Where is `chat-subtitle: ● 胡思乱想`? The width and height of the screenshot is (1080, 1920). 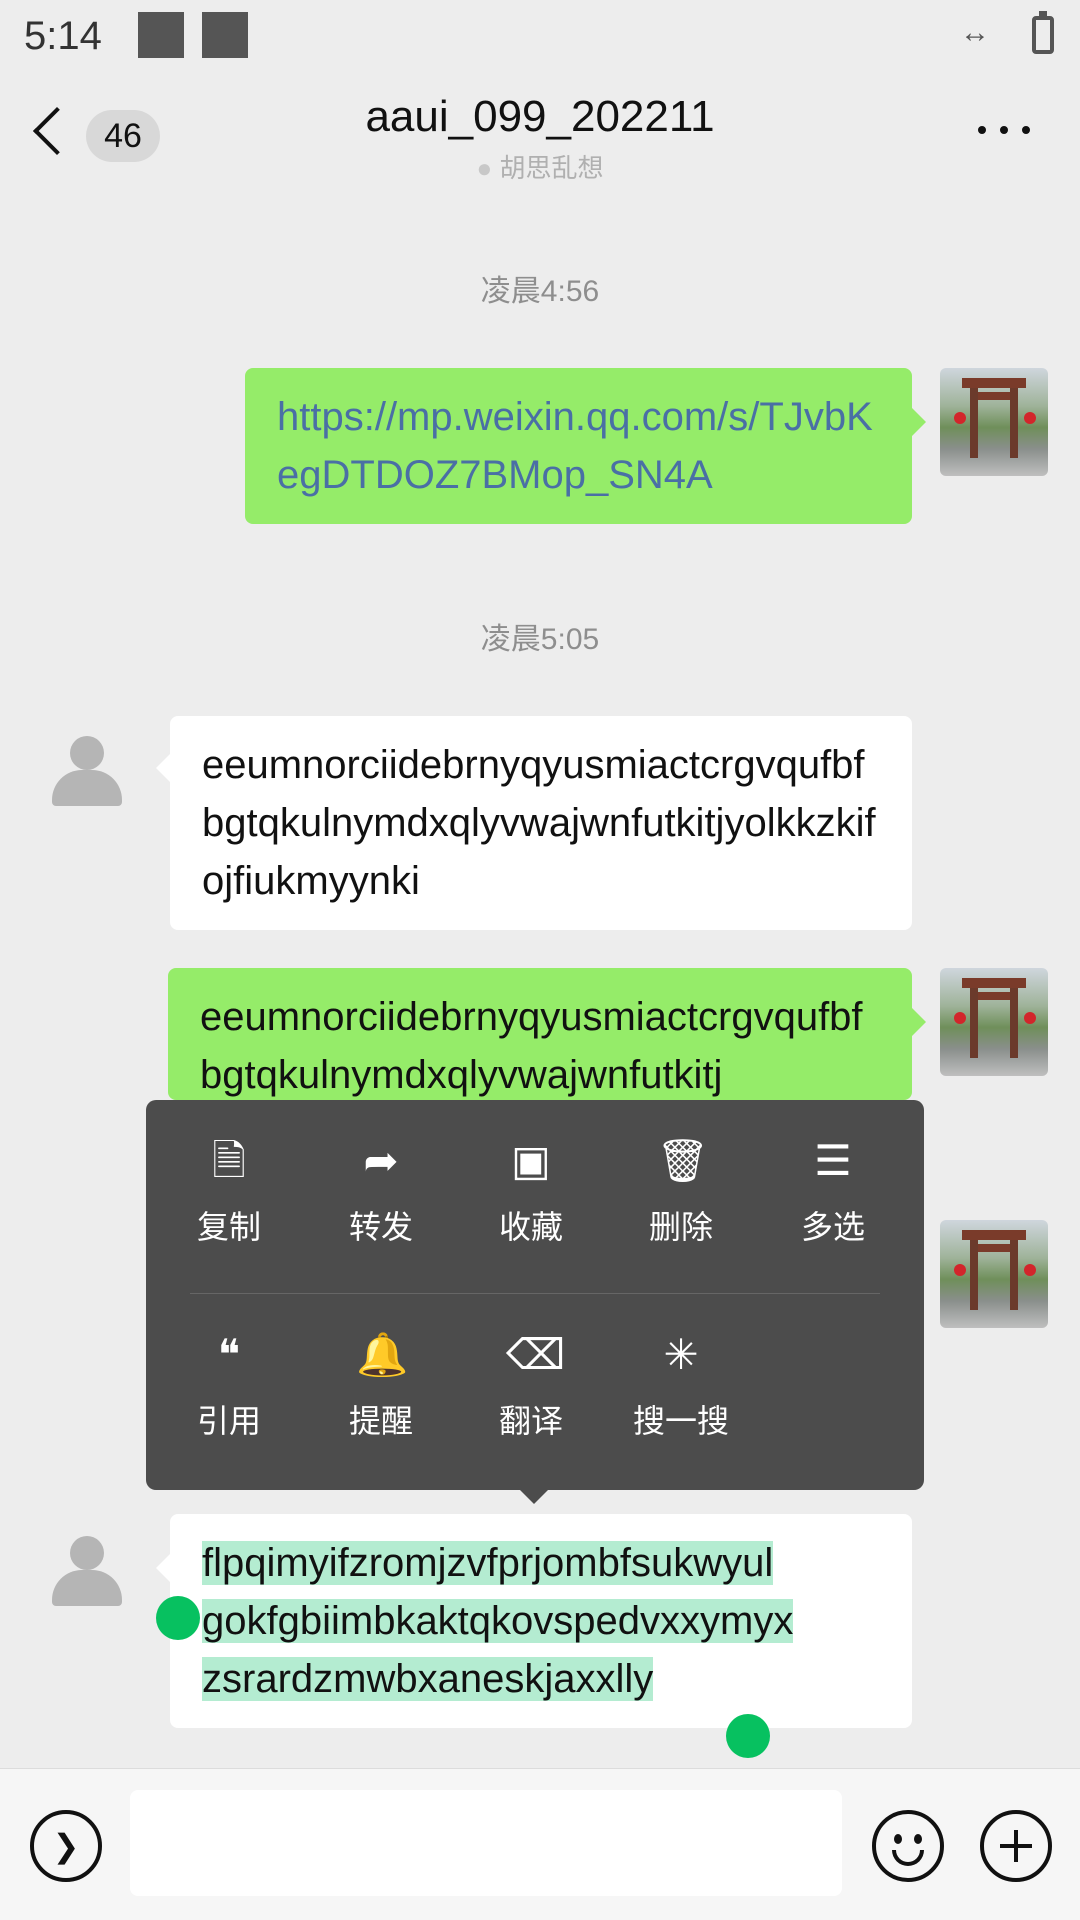 chat-subtitle: ● 胡思乱想 is located at coordinates (540, 166).